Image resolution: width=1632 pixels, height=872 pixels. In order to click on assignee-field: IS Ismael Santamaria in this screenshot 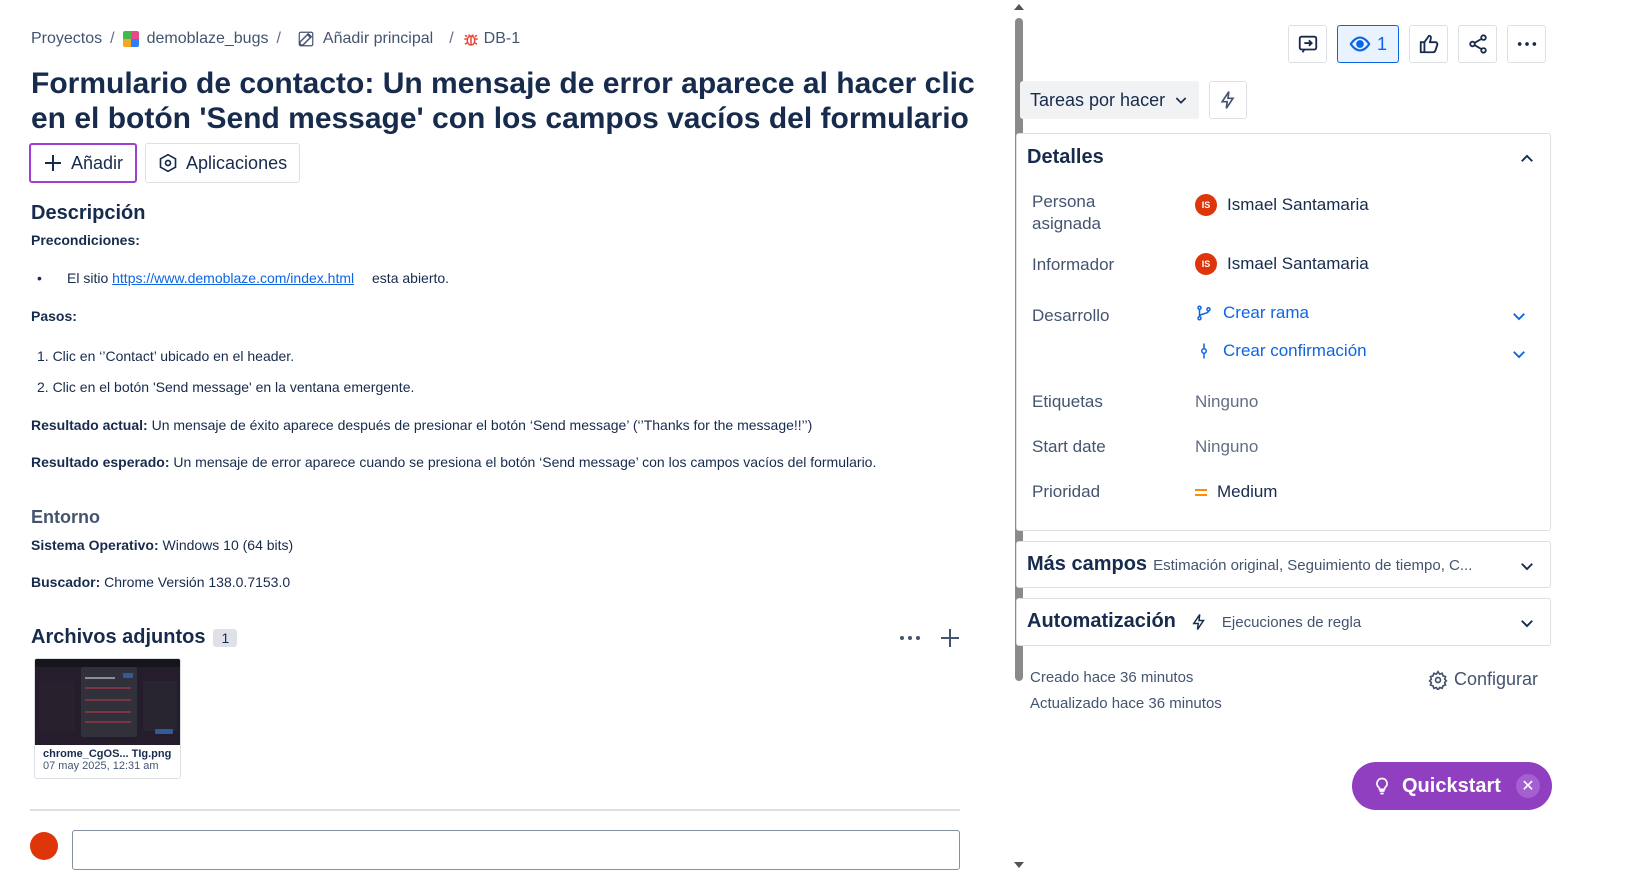, I will do `click(1282, 205)`.